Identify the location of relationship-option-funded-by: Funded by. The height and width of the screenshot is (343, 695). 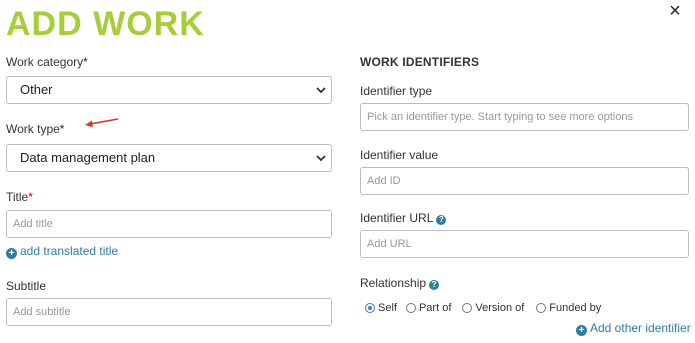
(568, 308).